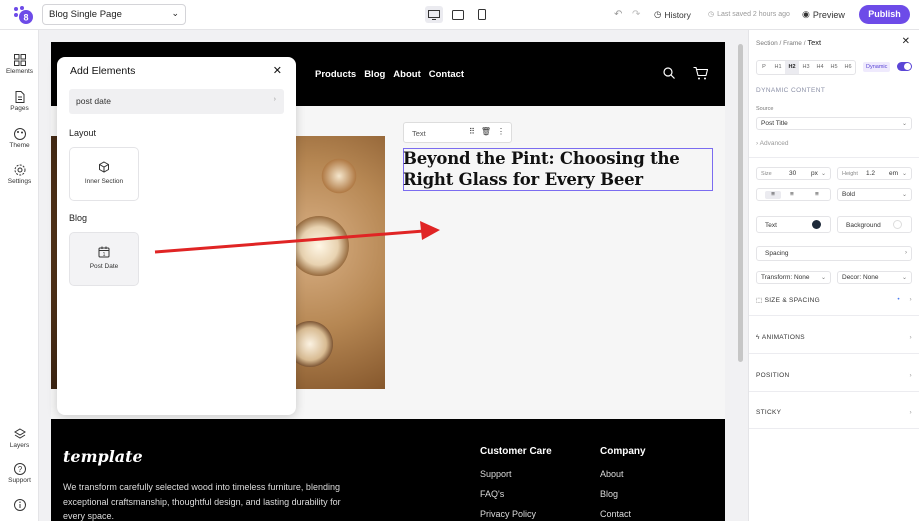  I want to click on footer-logo: template, so click(103, 456).